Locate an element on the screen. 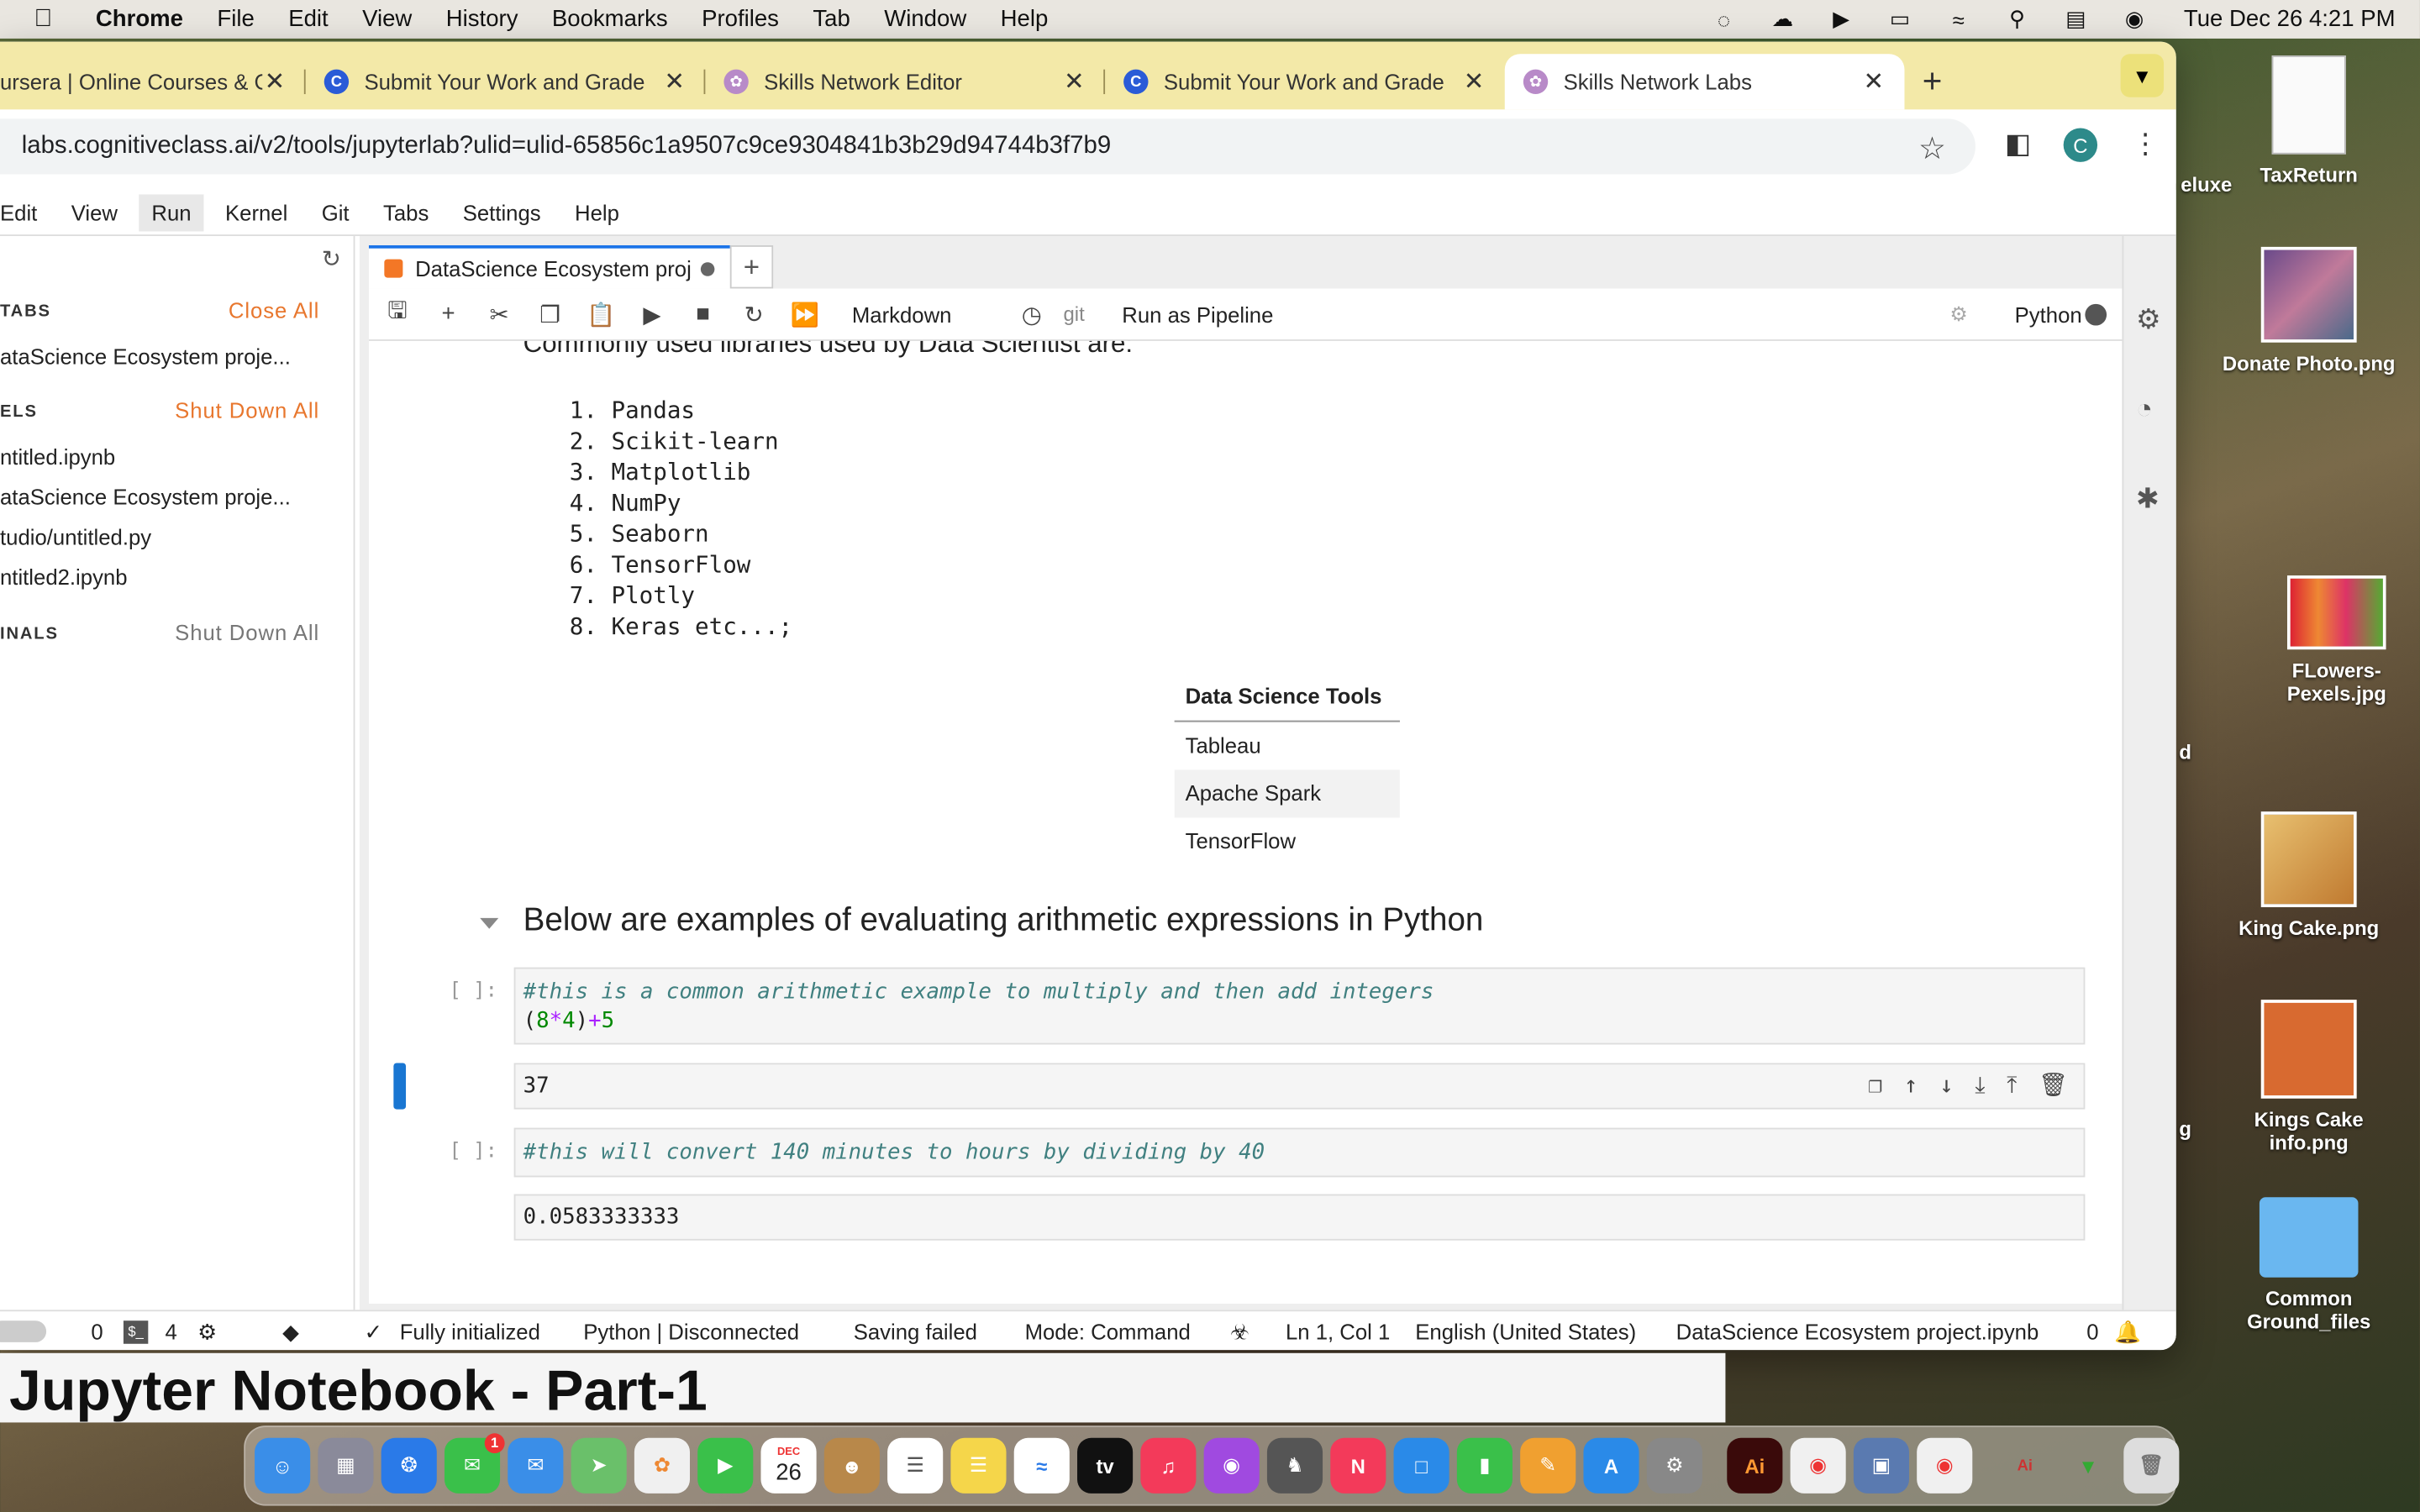 This screenshot has width=2420, height=1512. menu-view: View is located at coordinates (387, 19).